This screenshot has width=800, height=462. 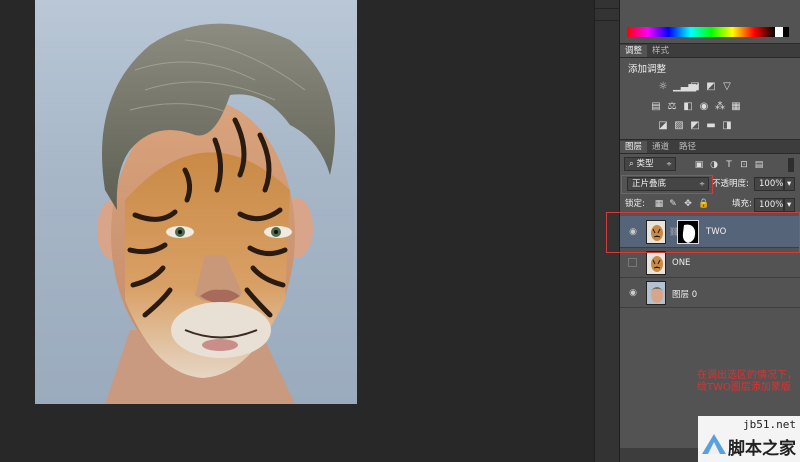 What do you see at coordinates (695, 126) in the screenshot?
I see `threshold-icon: ◩` at bounding box center [695, 126].